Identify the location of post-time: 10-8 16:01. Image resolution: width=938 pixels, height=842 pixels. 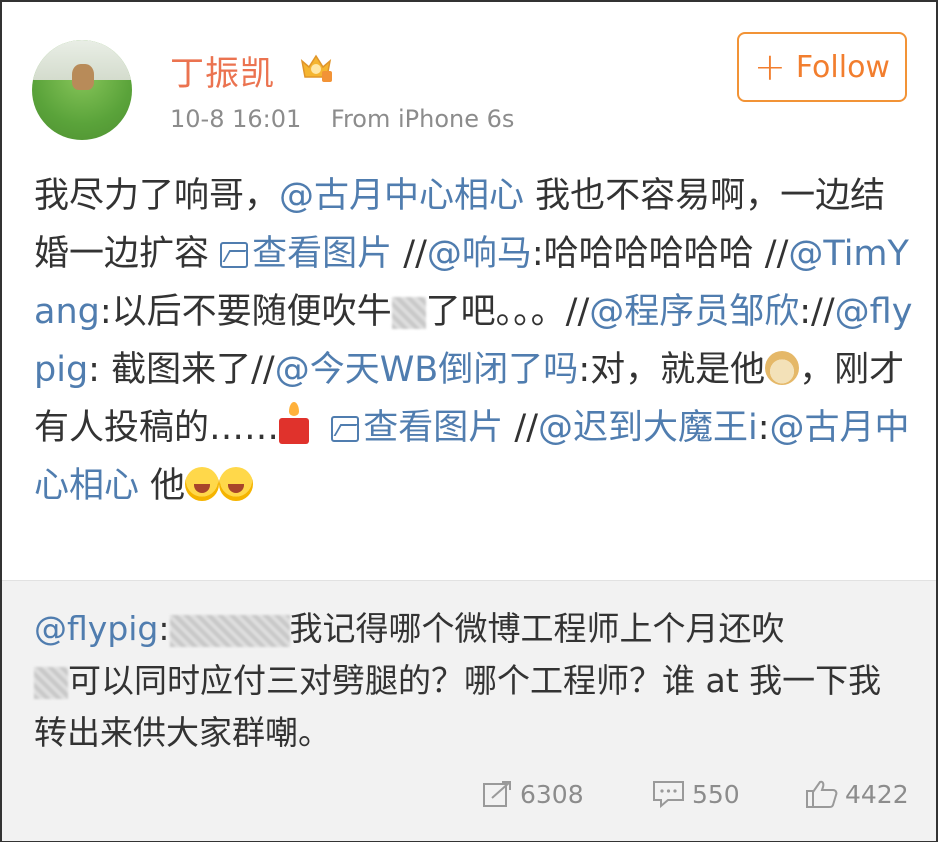
(236, 119).